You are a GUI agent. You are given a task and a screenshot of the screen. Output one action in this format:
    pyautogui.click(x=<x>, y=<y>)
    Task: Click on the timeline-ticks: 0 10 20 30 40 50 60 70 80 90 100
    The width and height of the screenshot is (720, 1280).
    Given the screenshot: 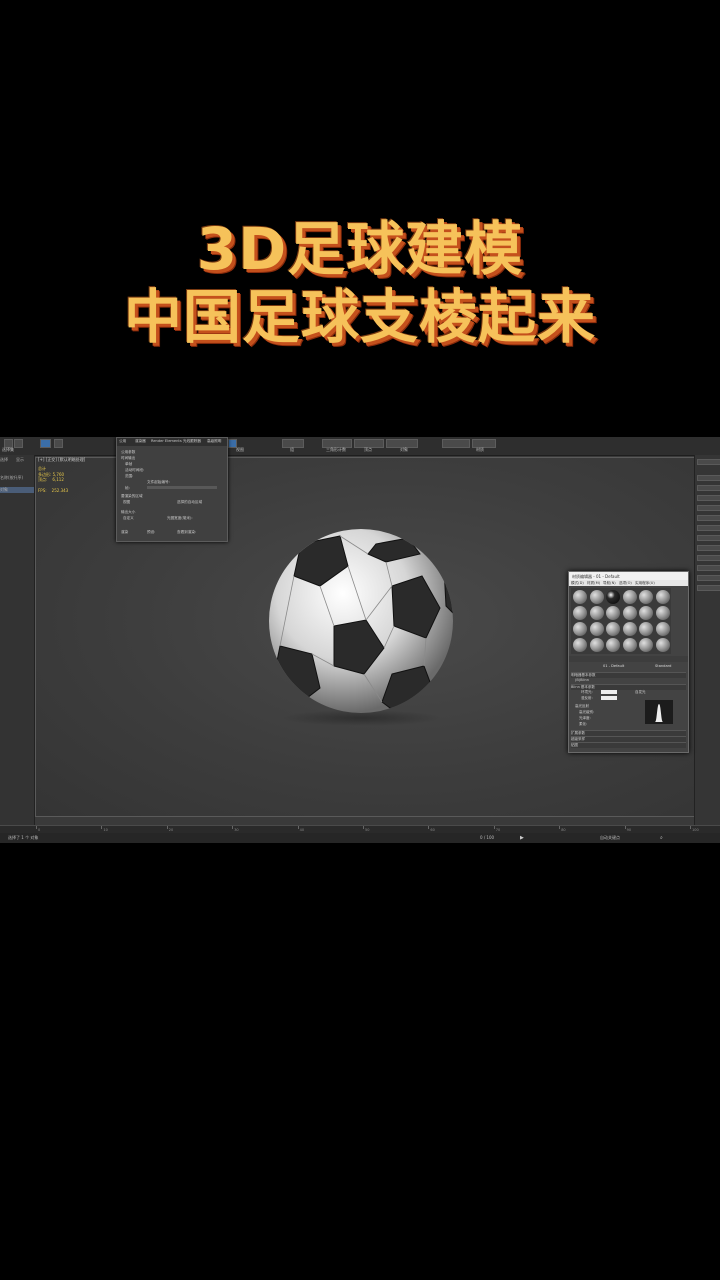 What is the action you would take?
    pyautogui.click(x=360, y=829)
    